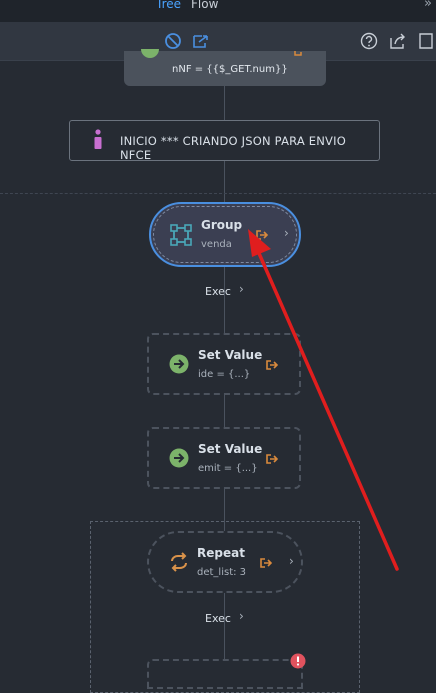  What do you see at coordinates (300, 55) in the screenshot?
I see `output-icon` at bounding box center [300, 55].